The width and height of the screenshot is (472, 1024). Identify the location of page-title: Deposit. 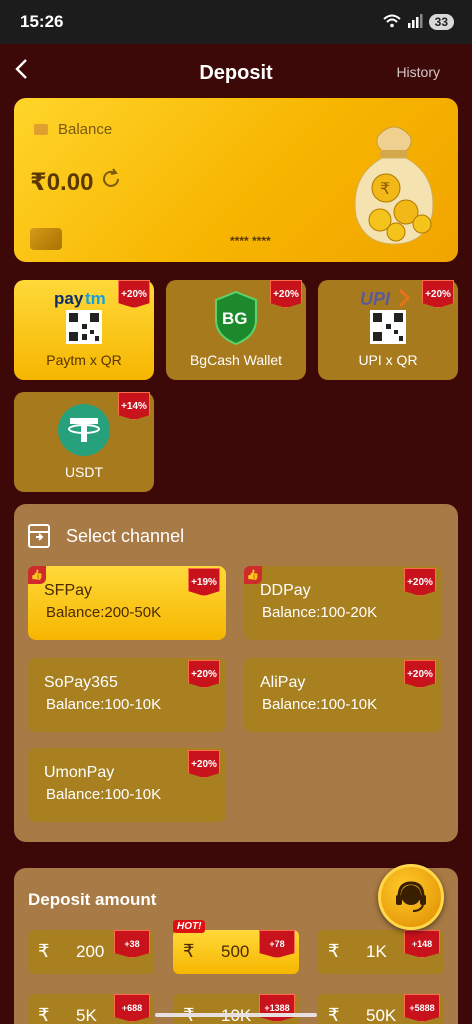
(236, 72).